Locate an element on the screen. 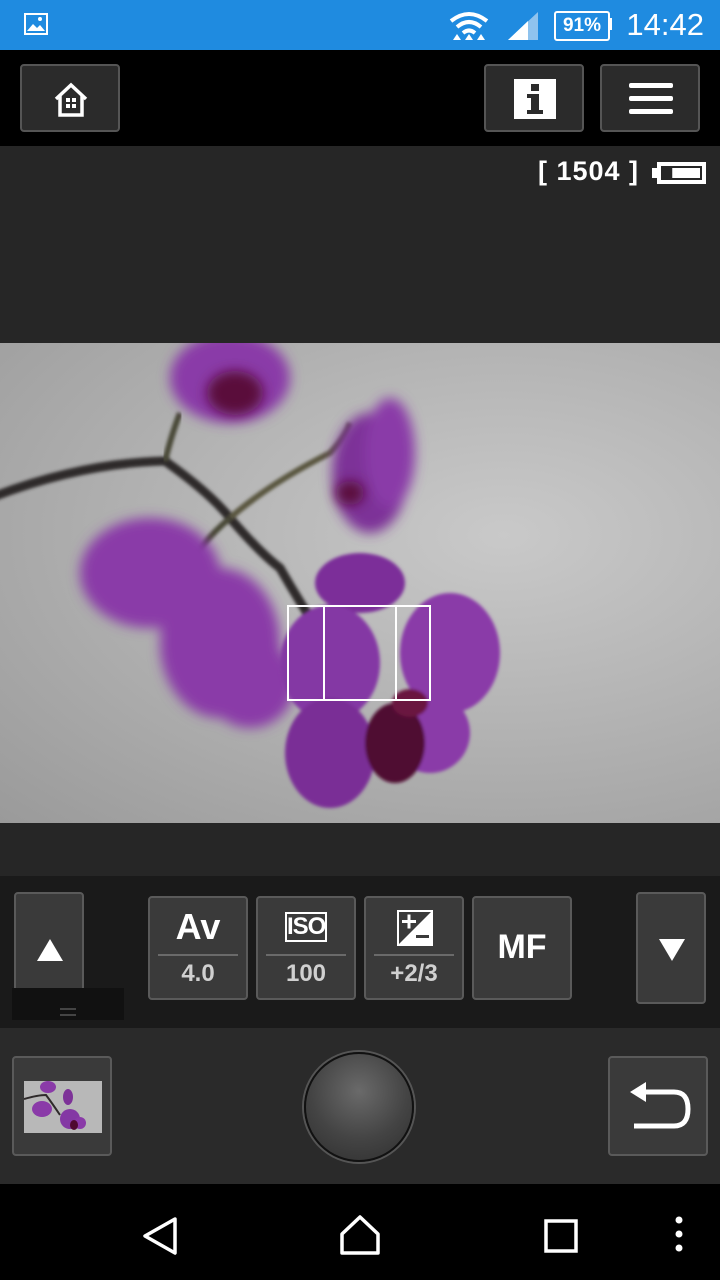 The height and width of the screenshot is (1280, 720). focus-mode-label: MF is located at coordinates (522, 947).